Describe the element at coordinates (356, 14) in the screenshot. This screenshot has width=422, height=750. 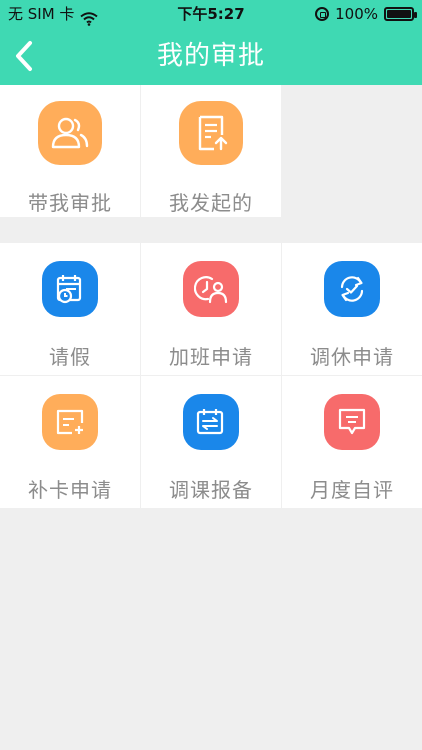
I see `battery-percent: 100%` at that location.